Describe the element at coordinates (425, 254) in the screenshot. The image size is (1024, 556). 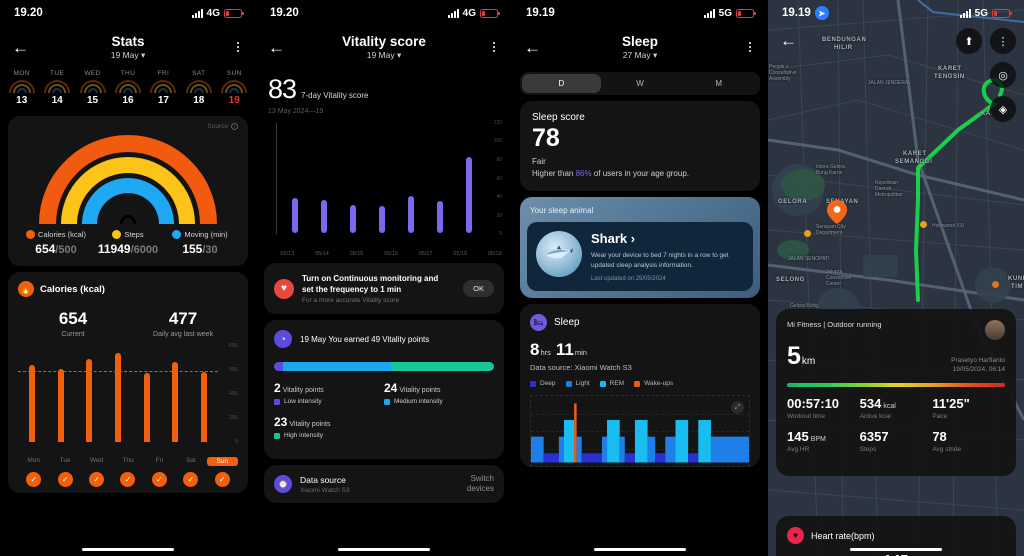
I see `bar-label: 05/17` at that location.